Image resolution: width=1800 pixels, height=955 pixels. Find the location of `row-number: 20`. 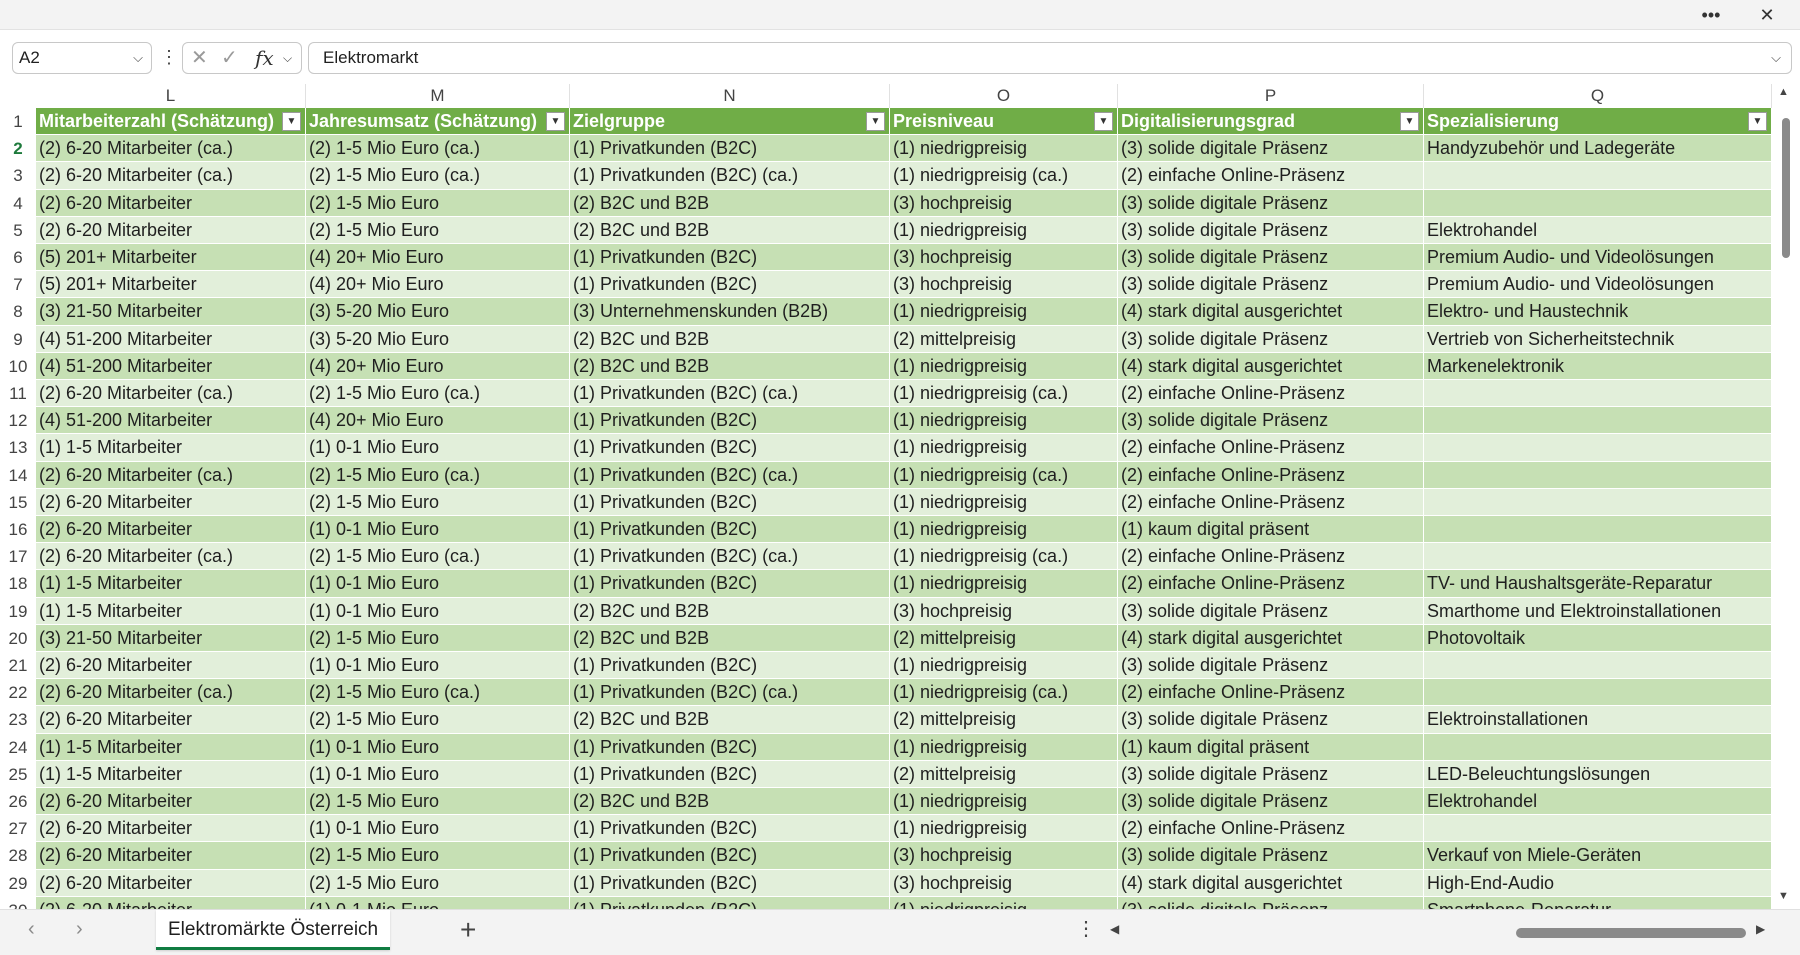

row-number: 20 is located at coordinates (18, 638).